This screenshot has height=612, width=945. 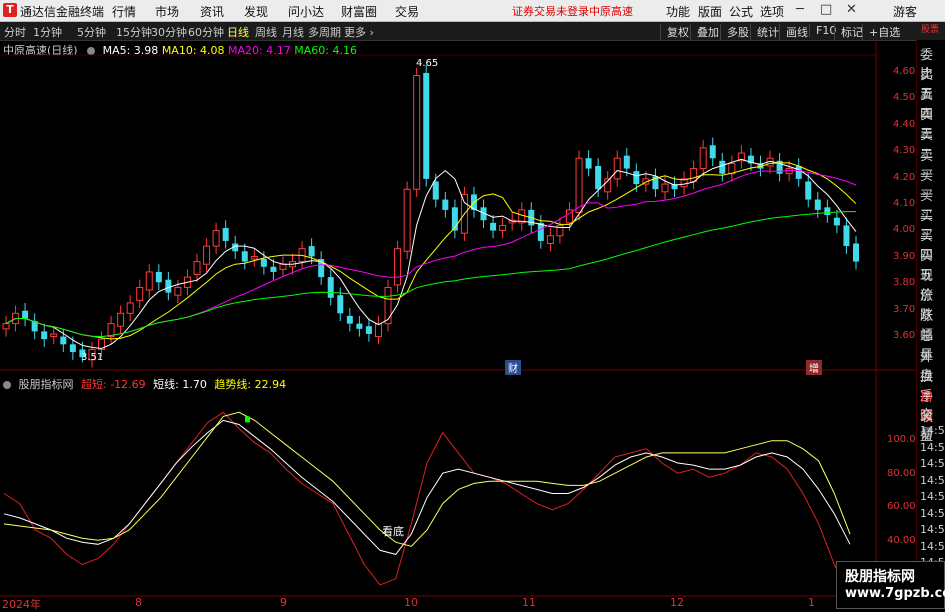 What do you see at coordinates (134, 32) in the screenshot?
I see `period-15min: 15分钟` at bounding box center [134, 32].